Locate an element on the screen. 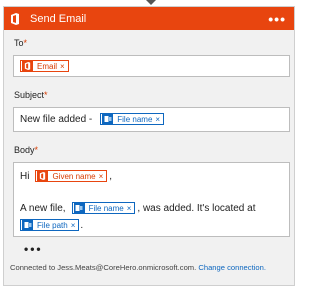 The image size is (320, 291). top-connector-arrow is located at coordinates (151, 2).